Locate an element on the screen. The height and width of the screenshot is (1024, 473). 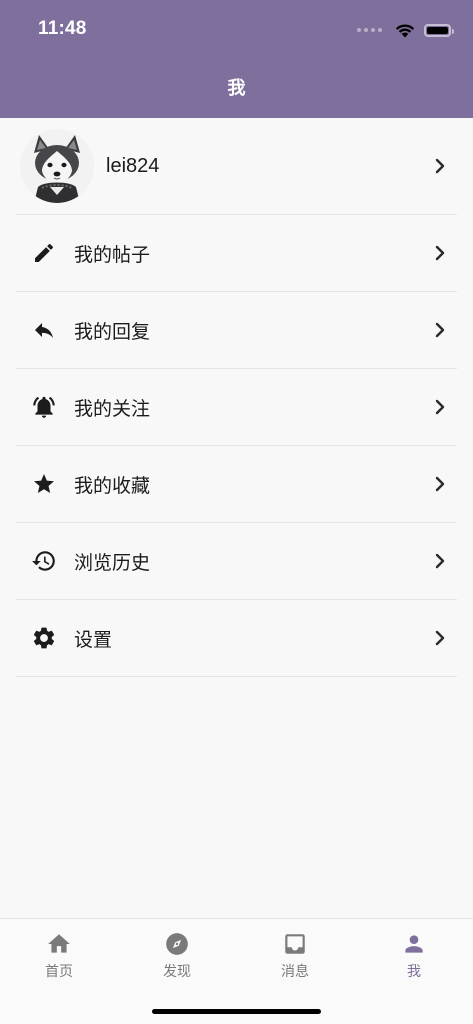
bell-icon is located at coordinates (44, 407).